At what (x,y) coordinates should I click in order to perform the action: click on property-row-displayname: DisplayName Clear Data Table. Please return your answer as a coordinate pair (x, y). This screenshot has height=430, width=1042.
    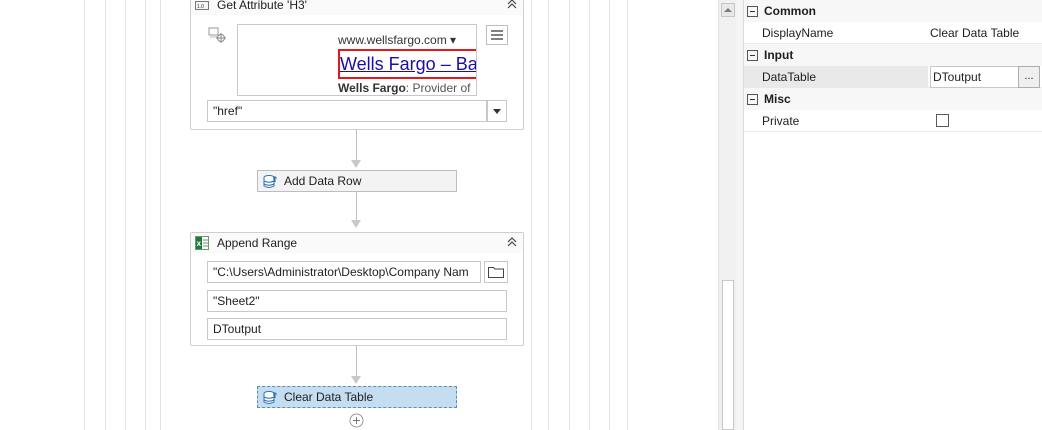
    Looking at the image, I should click on (893, 33).